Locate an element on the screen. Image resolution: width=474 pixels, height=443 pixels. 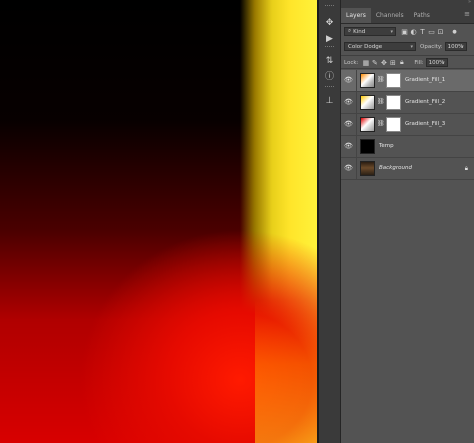
panel-menu-icon: ≡ is located at coordinates (467, 14).